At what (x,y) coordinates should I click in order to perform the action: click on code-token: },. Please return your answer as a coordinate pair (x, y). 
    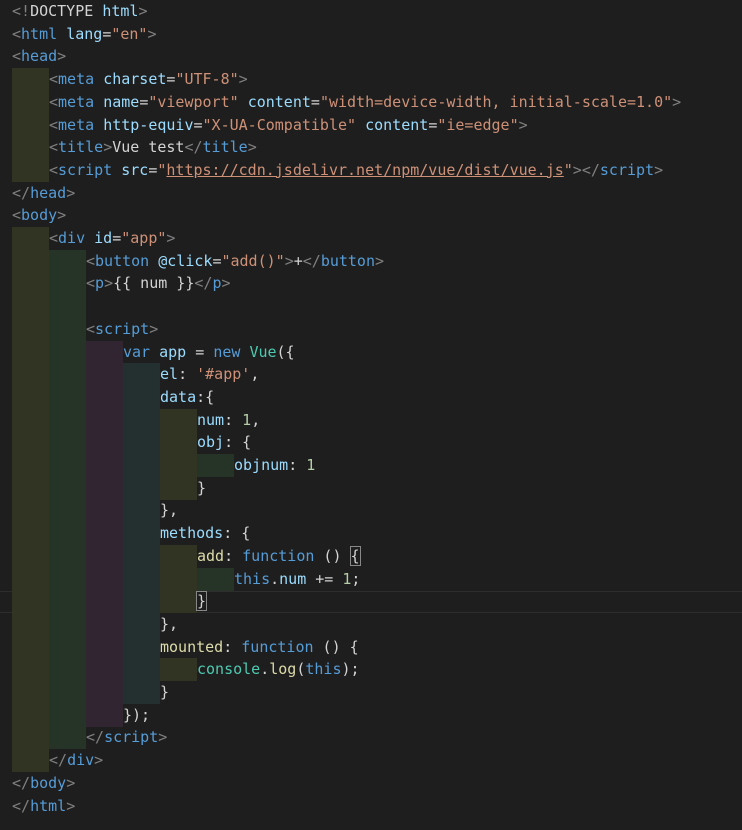
    Looking at the image, I should click on (169, 623).